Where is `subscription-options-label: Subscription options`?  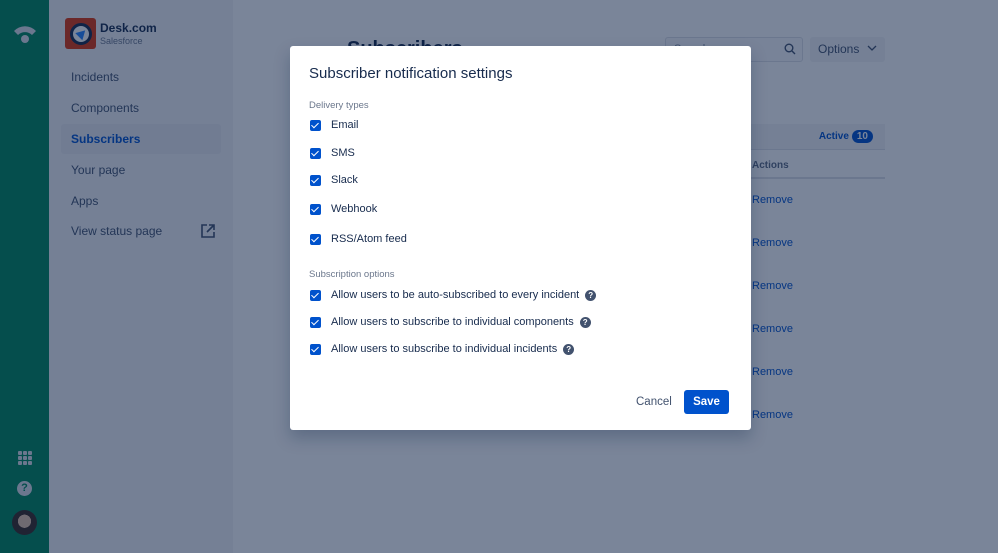 subscription-options-label: Subscription options is located at coordinates (352, 274).